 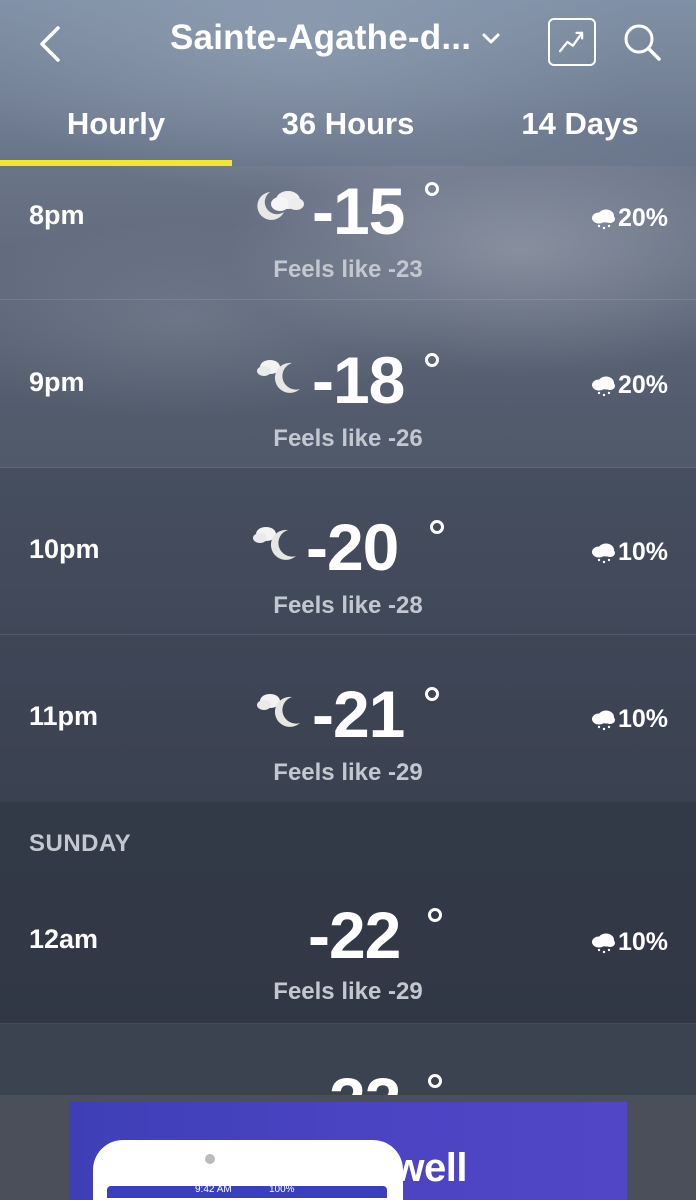 I want to click on feels-like: Feels like -26, so click(x=348, y=438).